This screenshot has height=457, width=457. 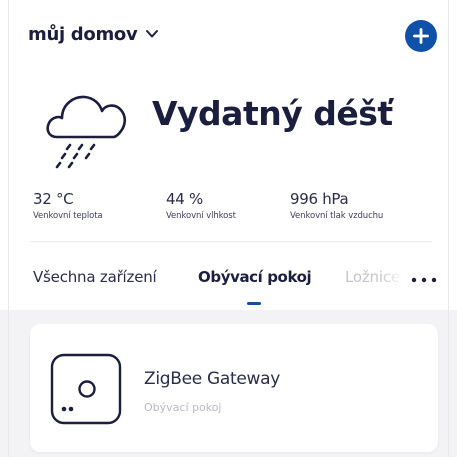 I want to click on weather-condition: Vydatný déšť, so click(x=272, y=113).